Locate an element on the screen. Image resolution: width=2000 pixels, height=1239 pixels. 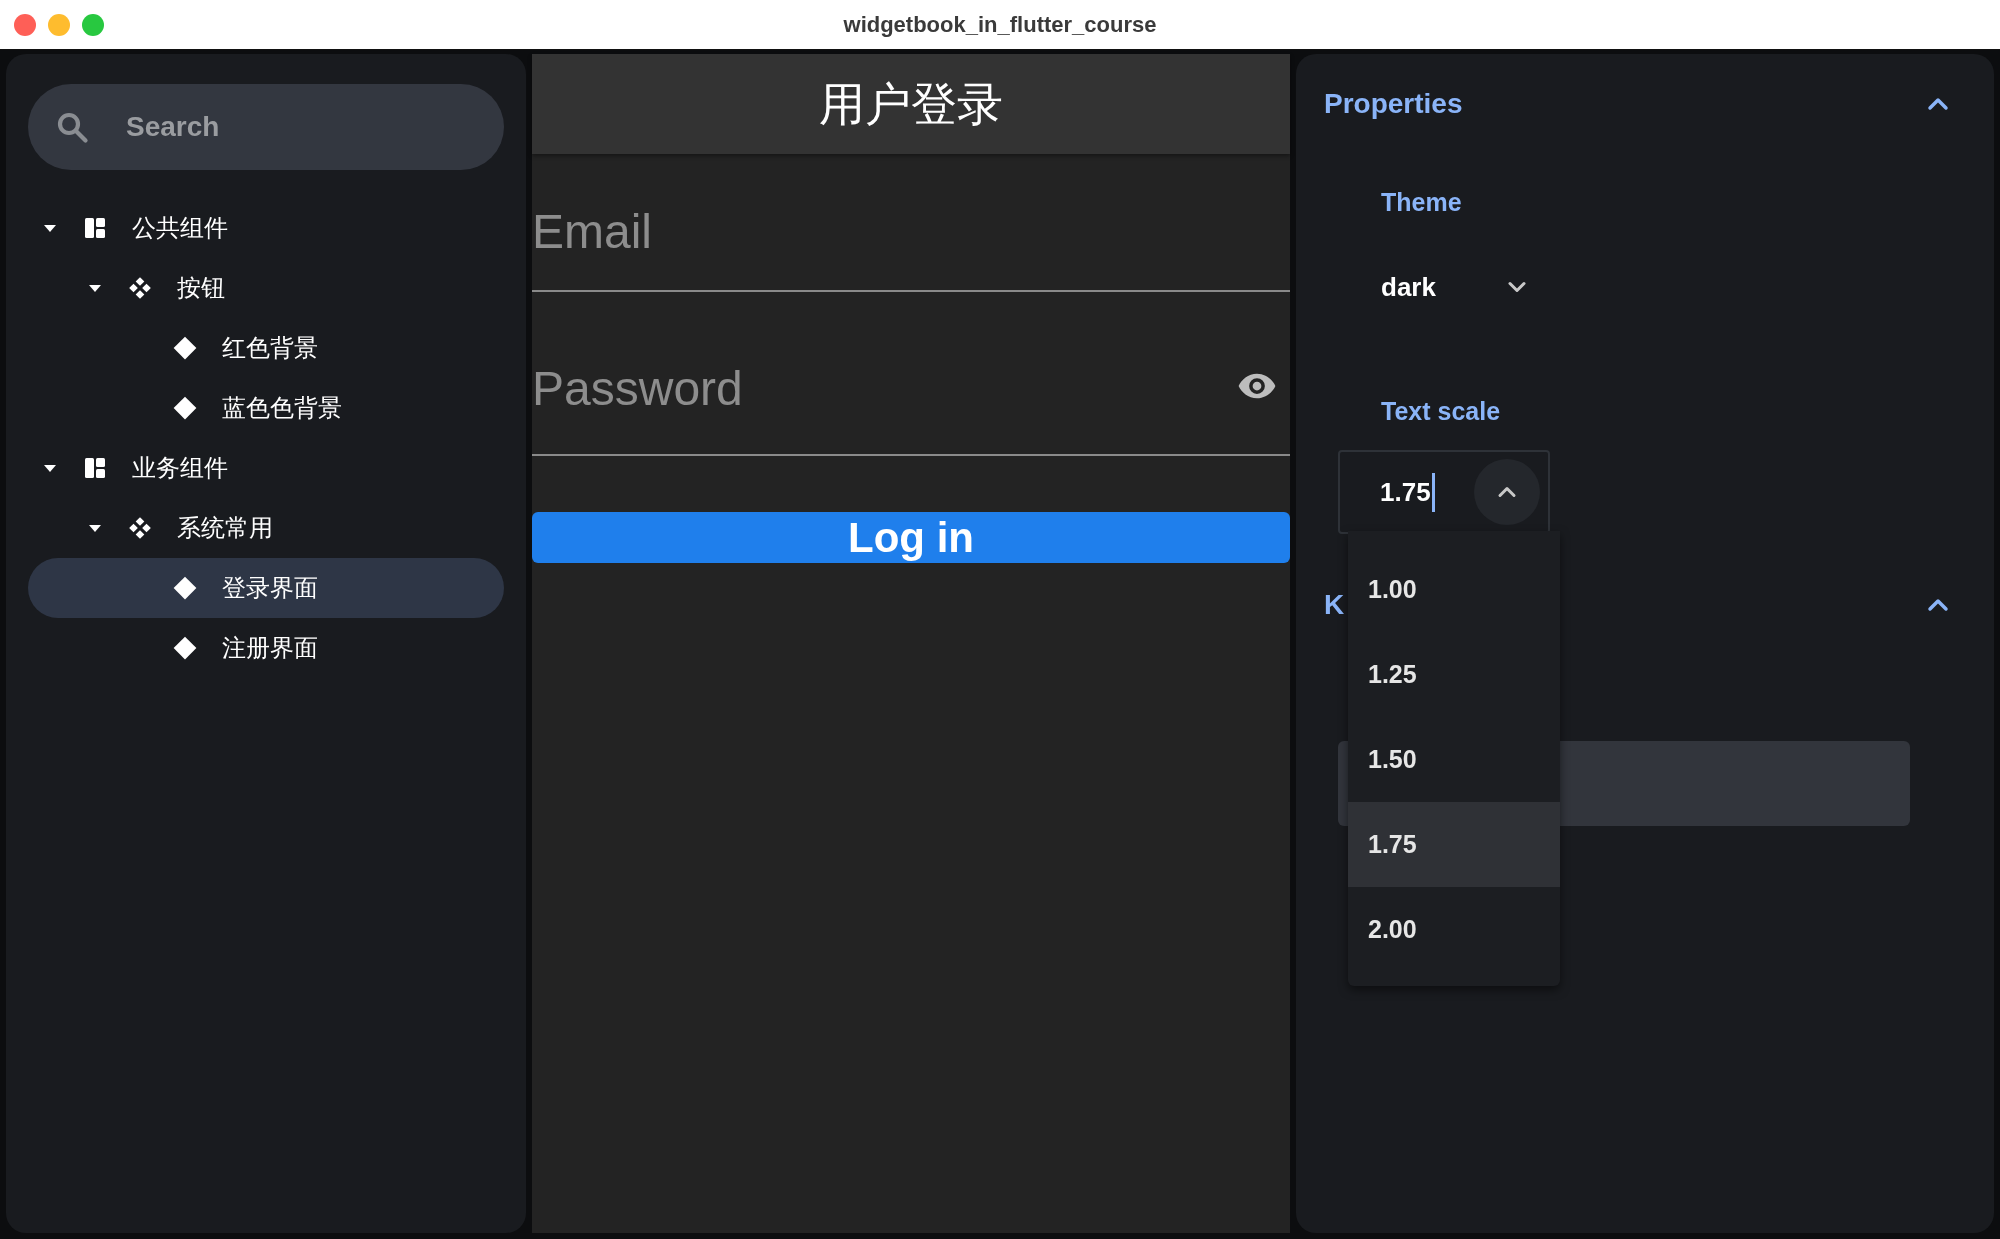
tree-item: 公共组件 is located at coordinates (266, 228).